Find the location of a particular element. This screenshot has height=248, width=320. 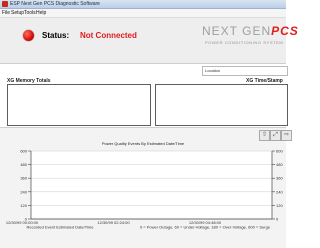

timestamp-panel is located at coordinates (221, 105).